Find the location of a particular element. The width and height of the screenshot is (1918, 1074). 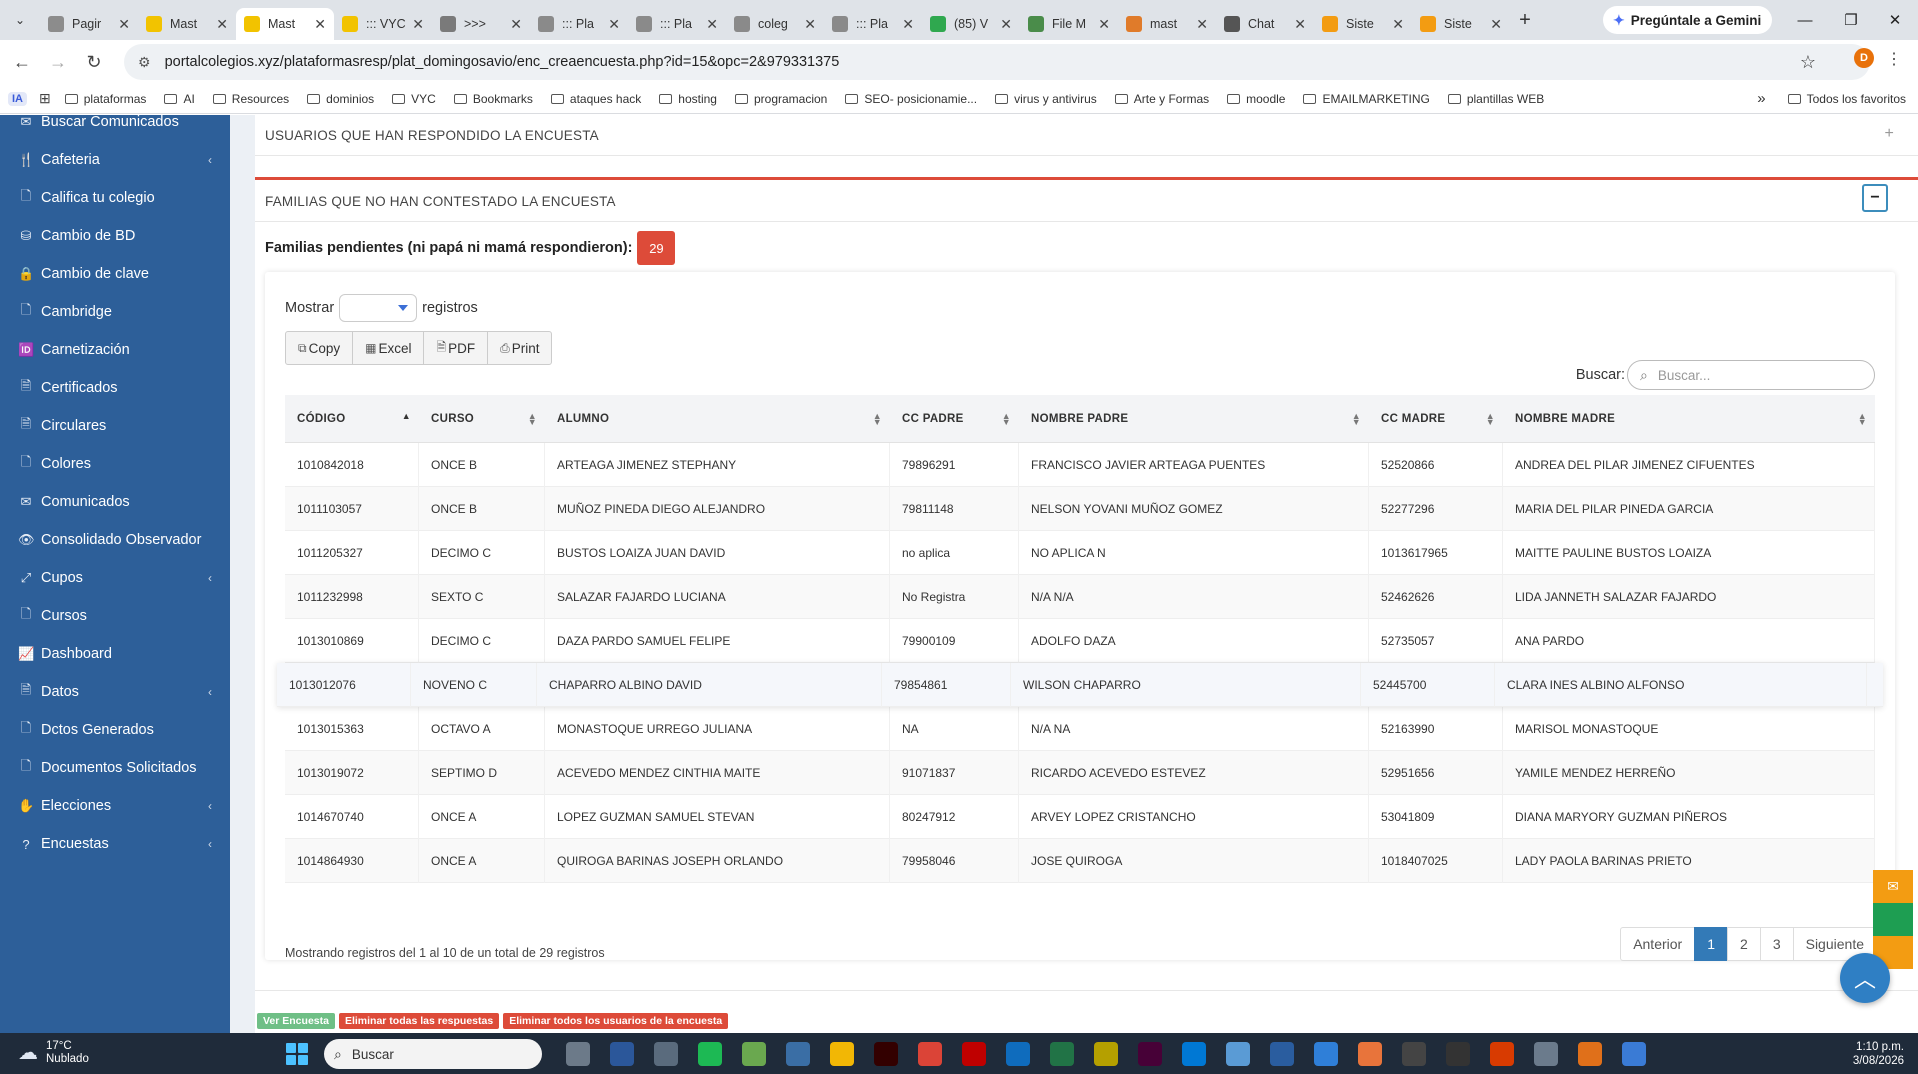

bookmark-folder: dominios is located at coordinates (340, 99).